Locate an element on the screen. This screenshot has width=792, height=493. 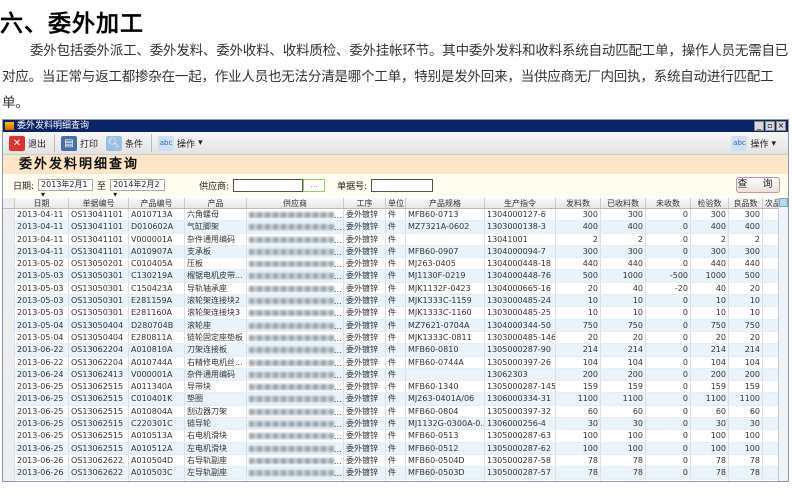
cell: 1305000287-90 is located at coordinates (520, 350).